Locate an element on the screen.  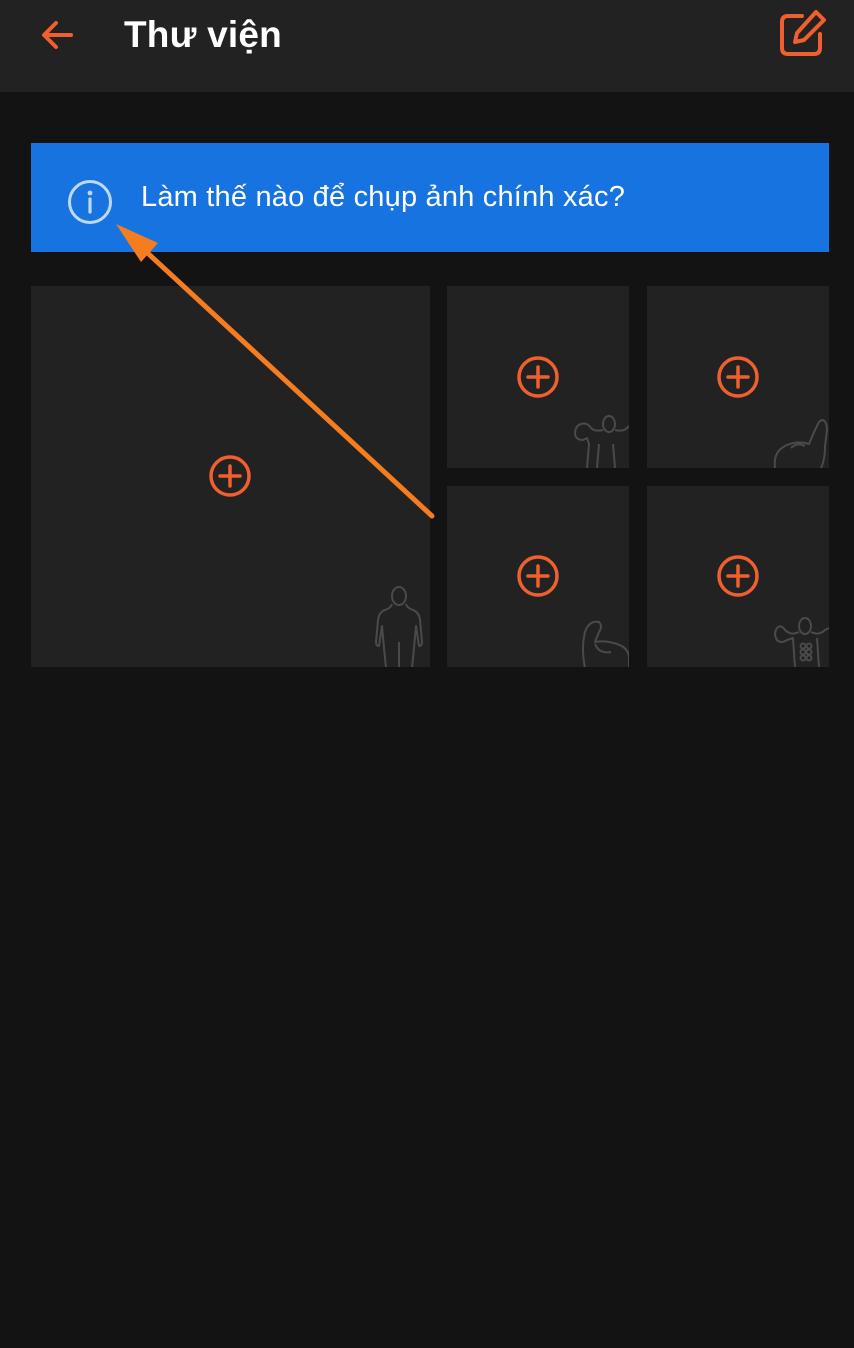
abs-pose-silhouette-icon is located at coordinates (801, 642).